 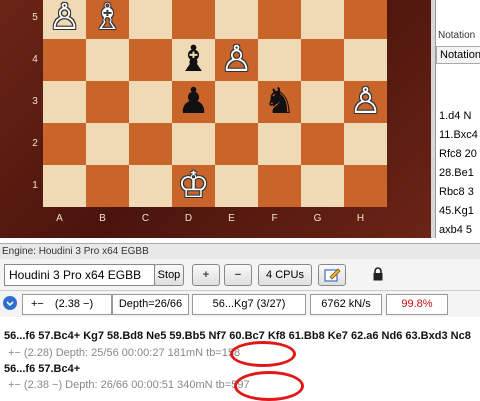 I want to click on notation-tab: Notation, so click(x=458, y=55).